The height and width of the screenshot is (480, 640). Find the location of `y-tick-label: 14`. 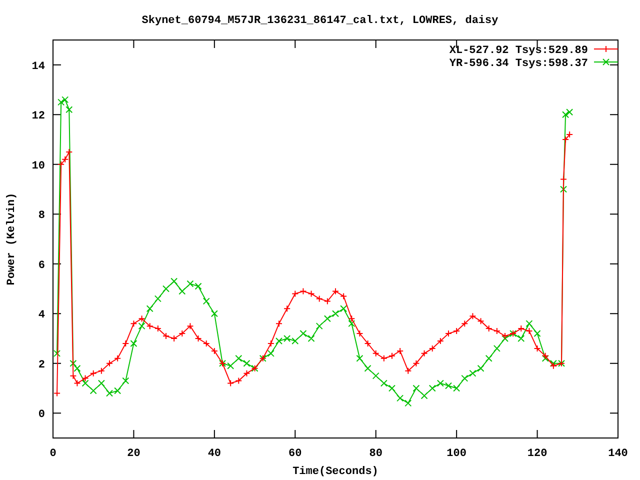

y-tick-label: 14 is located at coordinates (38, 66).